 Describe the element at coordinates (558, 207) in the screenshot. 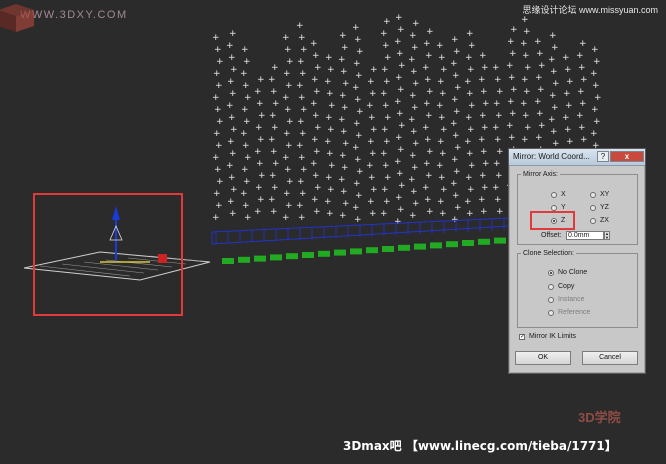

I see `axis-y-radio: Y` at that location.